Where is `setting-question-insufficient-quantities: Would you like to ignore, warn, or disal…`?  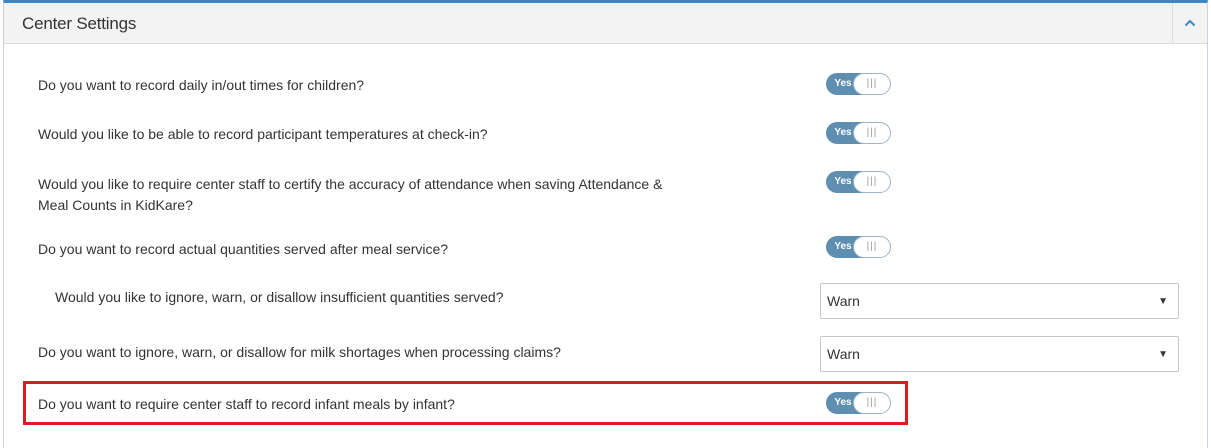 setting-question-insufficient-quantities: Would you like to ignore, warn, or disal… is located at coordinates (279, 297).